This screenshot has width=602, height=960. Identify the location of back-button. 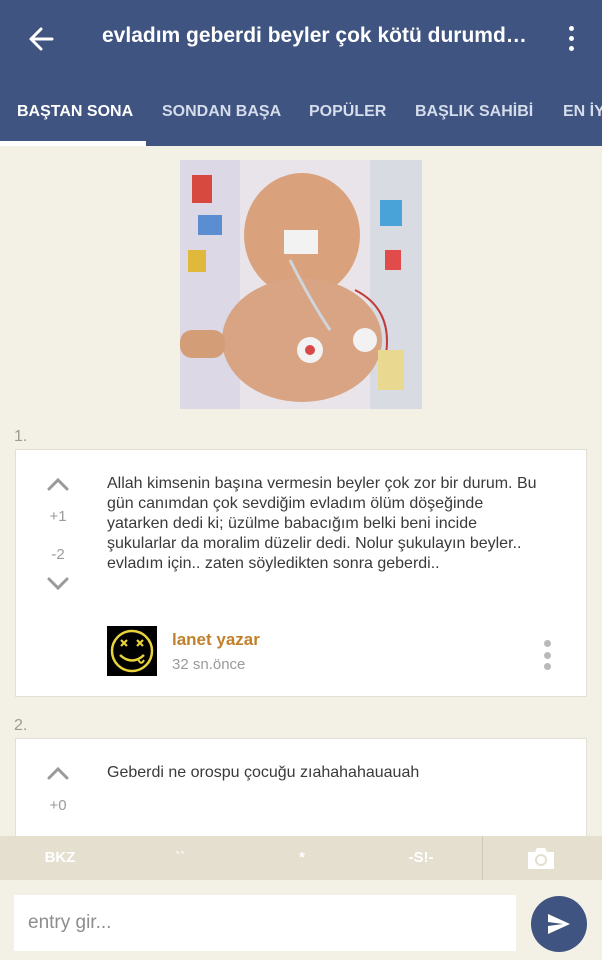
(41, 39).